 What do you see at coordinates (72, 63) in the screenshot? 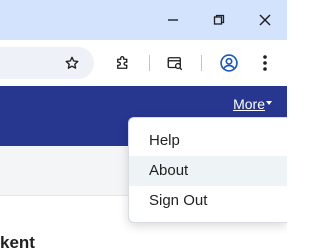
I see `star-icon` at bounding box center [72, 63].